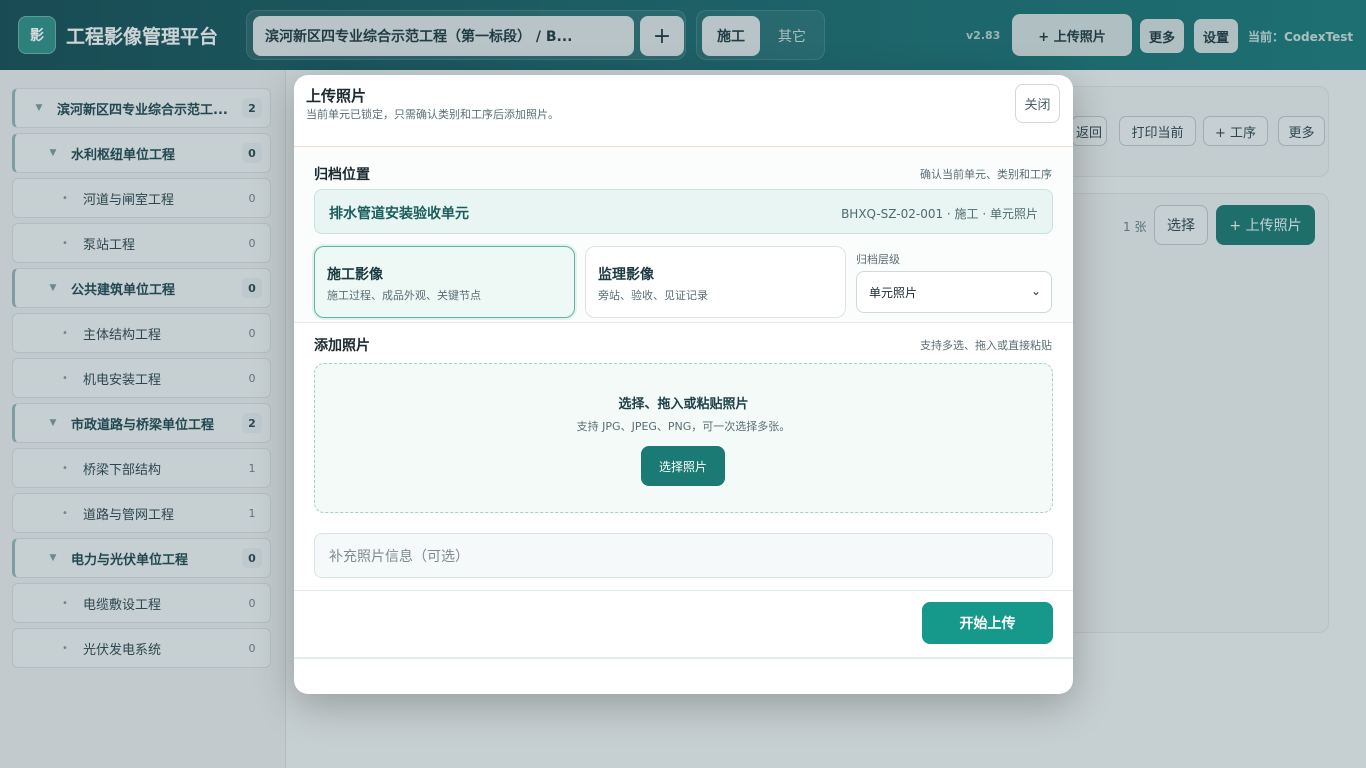  What do you see at coordinates (355, 275) in the screenshot?
I see `type-title: 施工影像` at bounding box center [355, 275].